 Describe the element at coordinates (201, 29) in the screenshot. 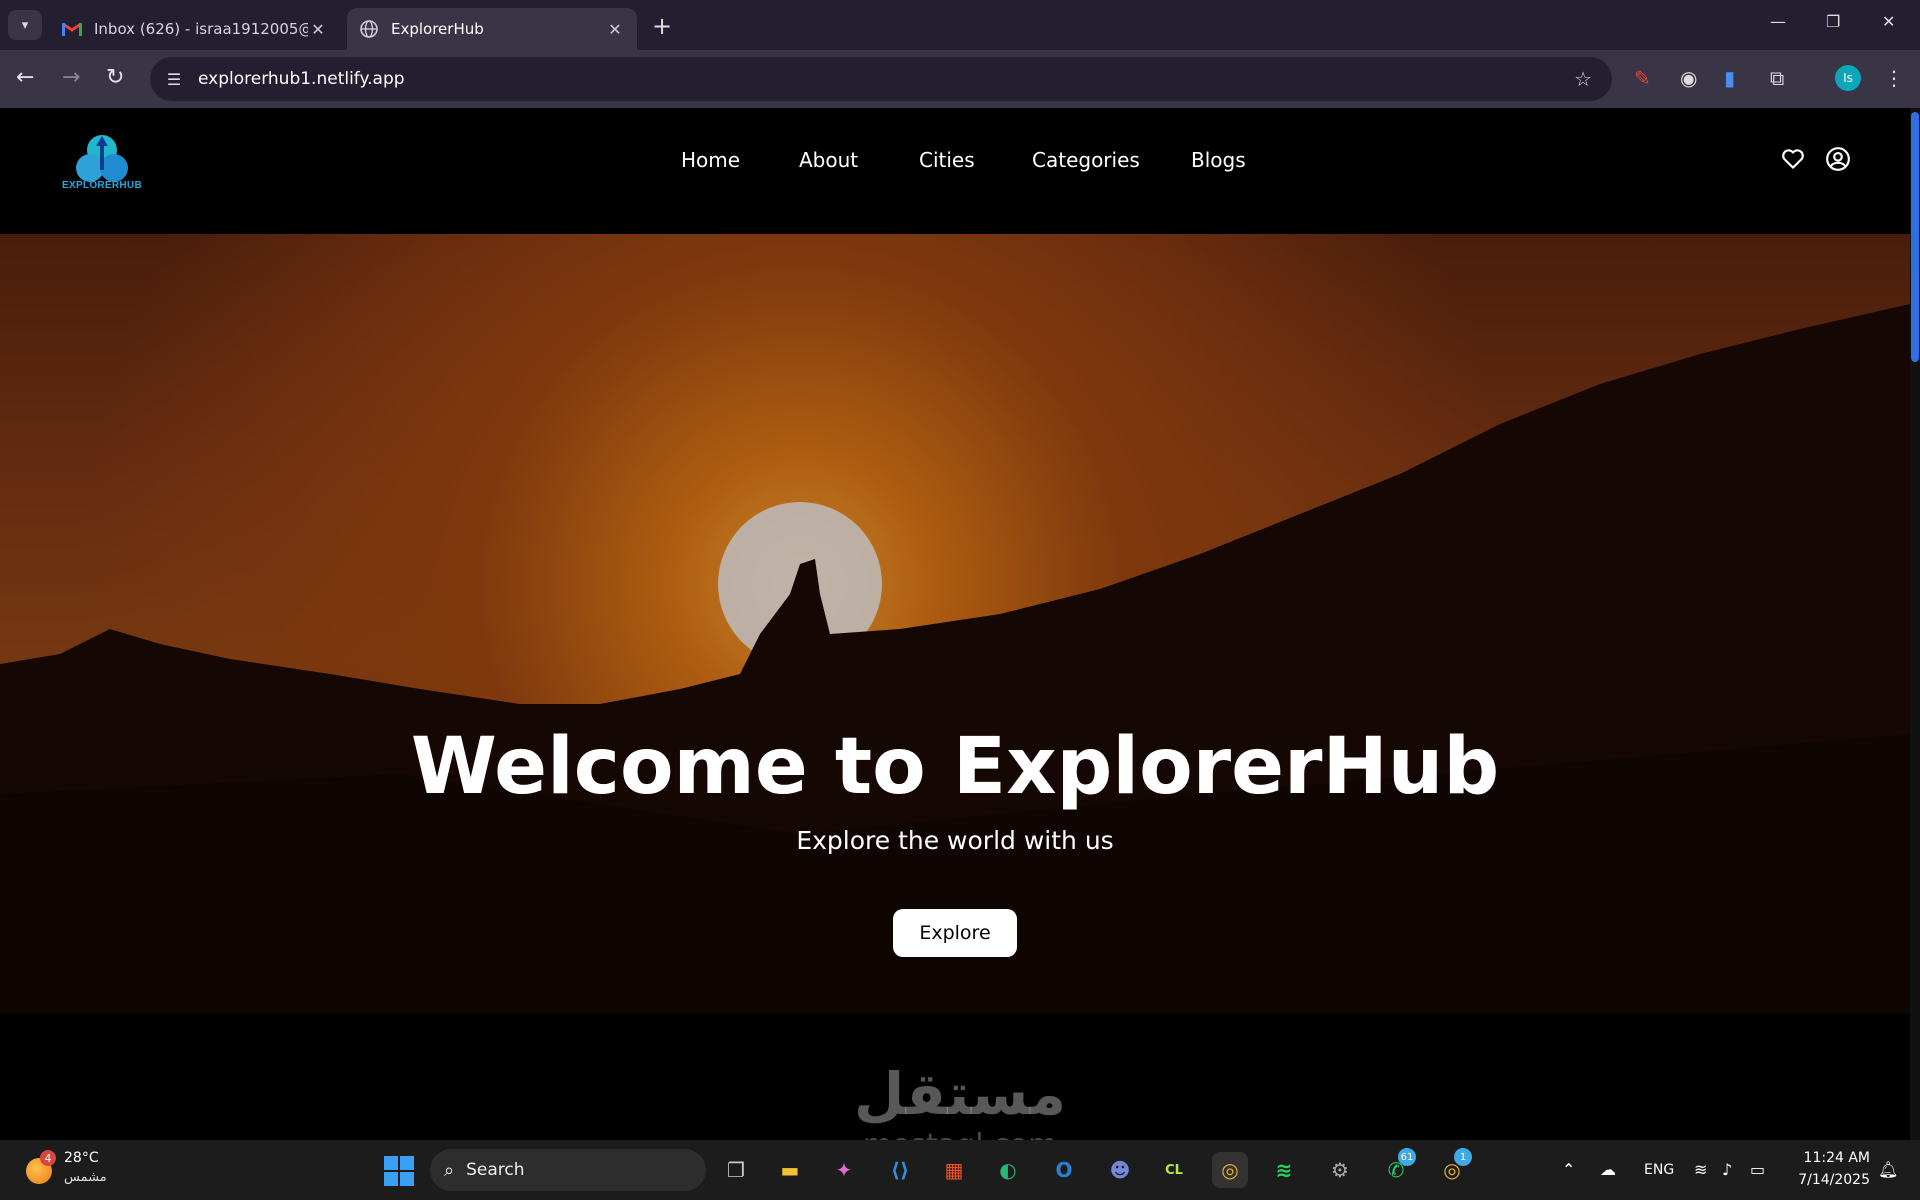

I see `tab-title: Inbox (626) - israa1912005@gm` at that location.